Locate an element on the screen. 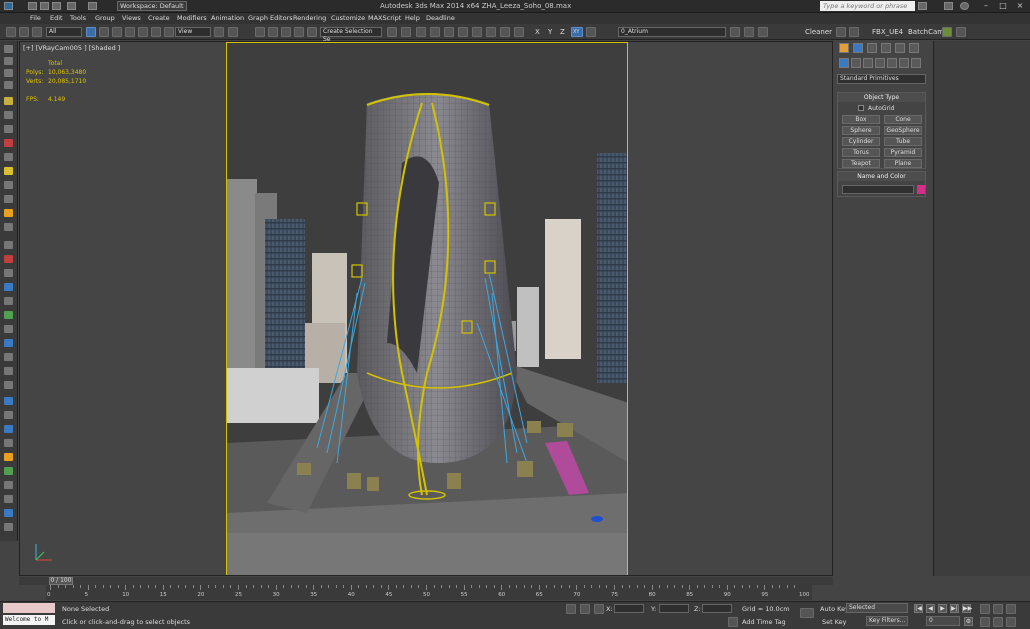 Image resolution: width=1030 pixels, height=629 pixels. layer-manager-icon is located at coordinates (421, 32).